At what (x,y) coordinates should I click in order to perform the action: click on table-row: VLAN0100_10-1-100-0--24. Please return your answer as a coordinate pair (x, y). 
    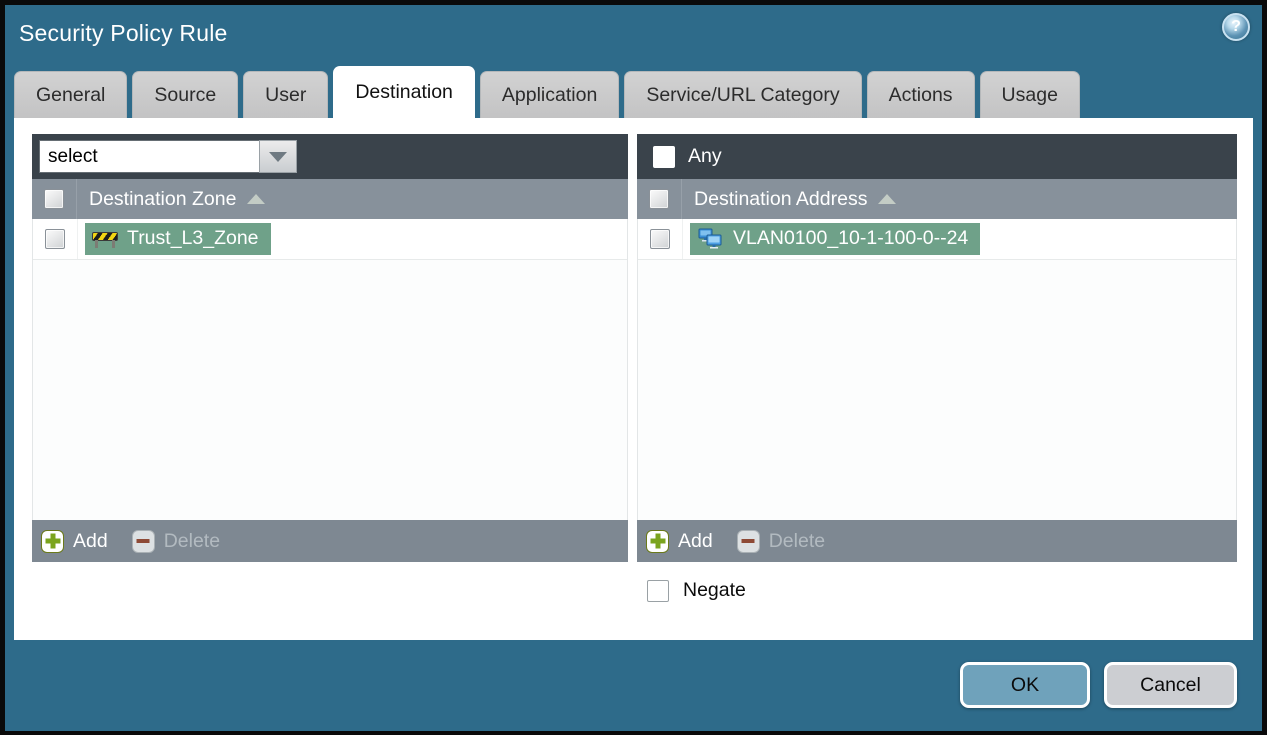
    Looking at the image, I should click on (937, 239).